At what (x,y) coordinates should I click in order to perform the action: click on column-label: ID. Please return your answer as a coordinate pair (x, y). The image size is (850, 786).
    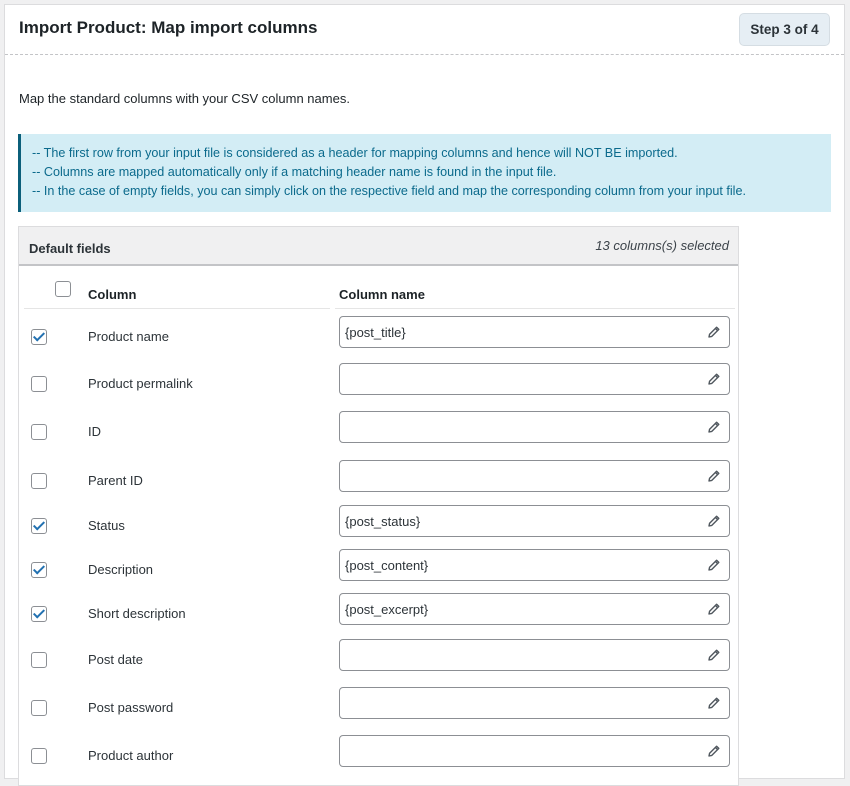
    Looking at the image, I should click on (94, 431).